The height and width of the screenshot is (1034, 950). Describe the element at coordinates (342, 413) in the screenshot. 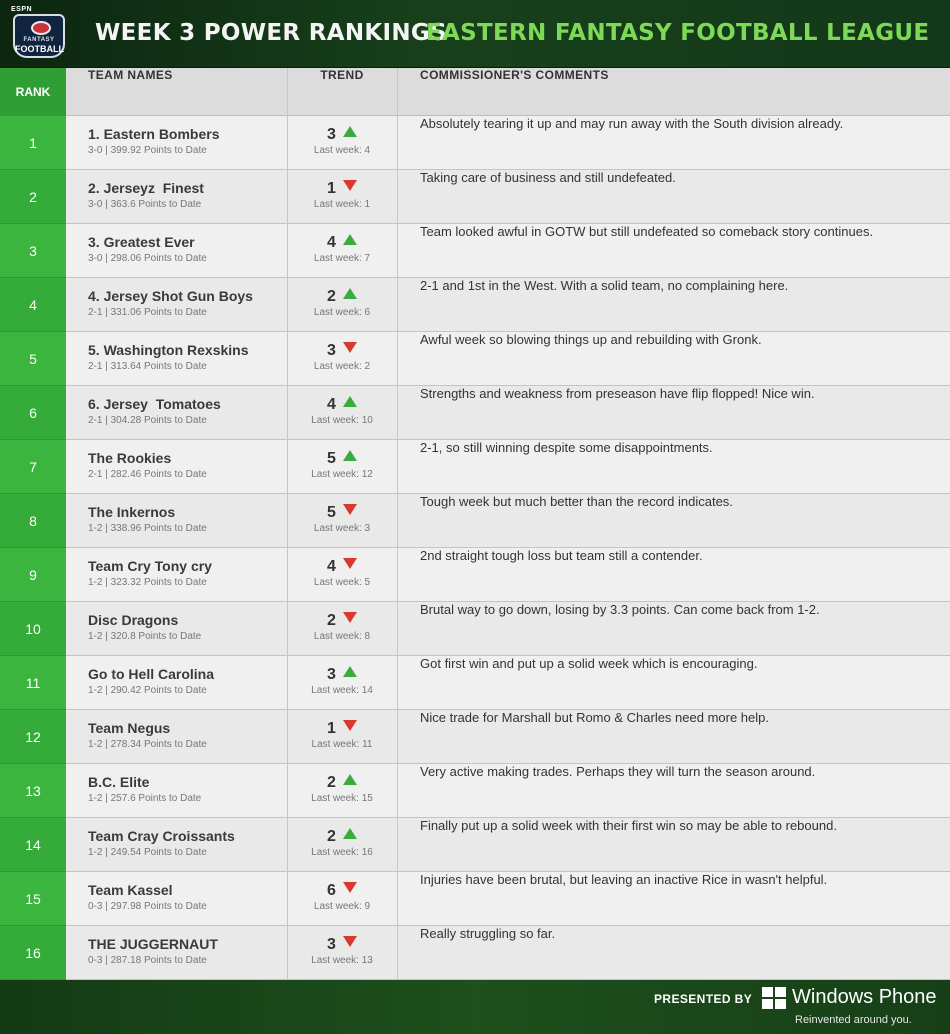

I see `trend-cell: 4 Last week: 10` at that location.